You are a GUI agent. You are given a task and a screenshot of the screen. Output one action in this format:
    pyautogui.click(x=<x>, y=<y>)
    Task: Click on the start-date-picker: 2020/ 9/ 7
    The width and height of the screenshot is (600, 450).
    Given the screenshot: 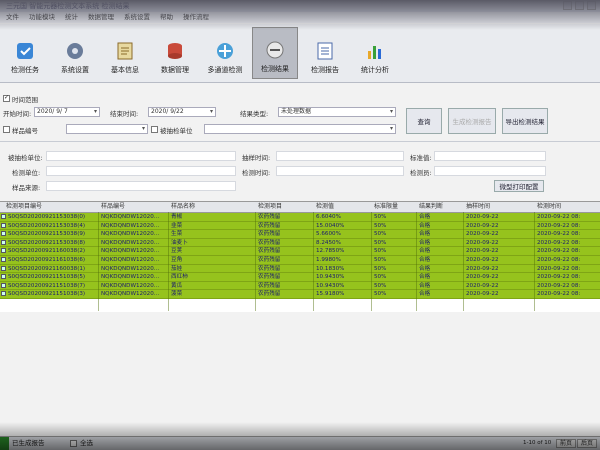 What is the action you would take?
    pyautogui.click(x=67, y=112)
    